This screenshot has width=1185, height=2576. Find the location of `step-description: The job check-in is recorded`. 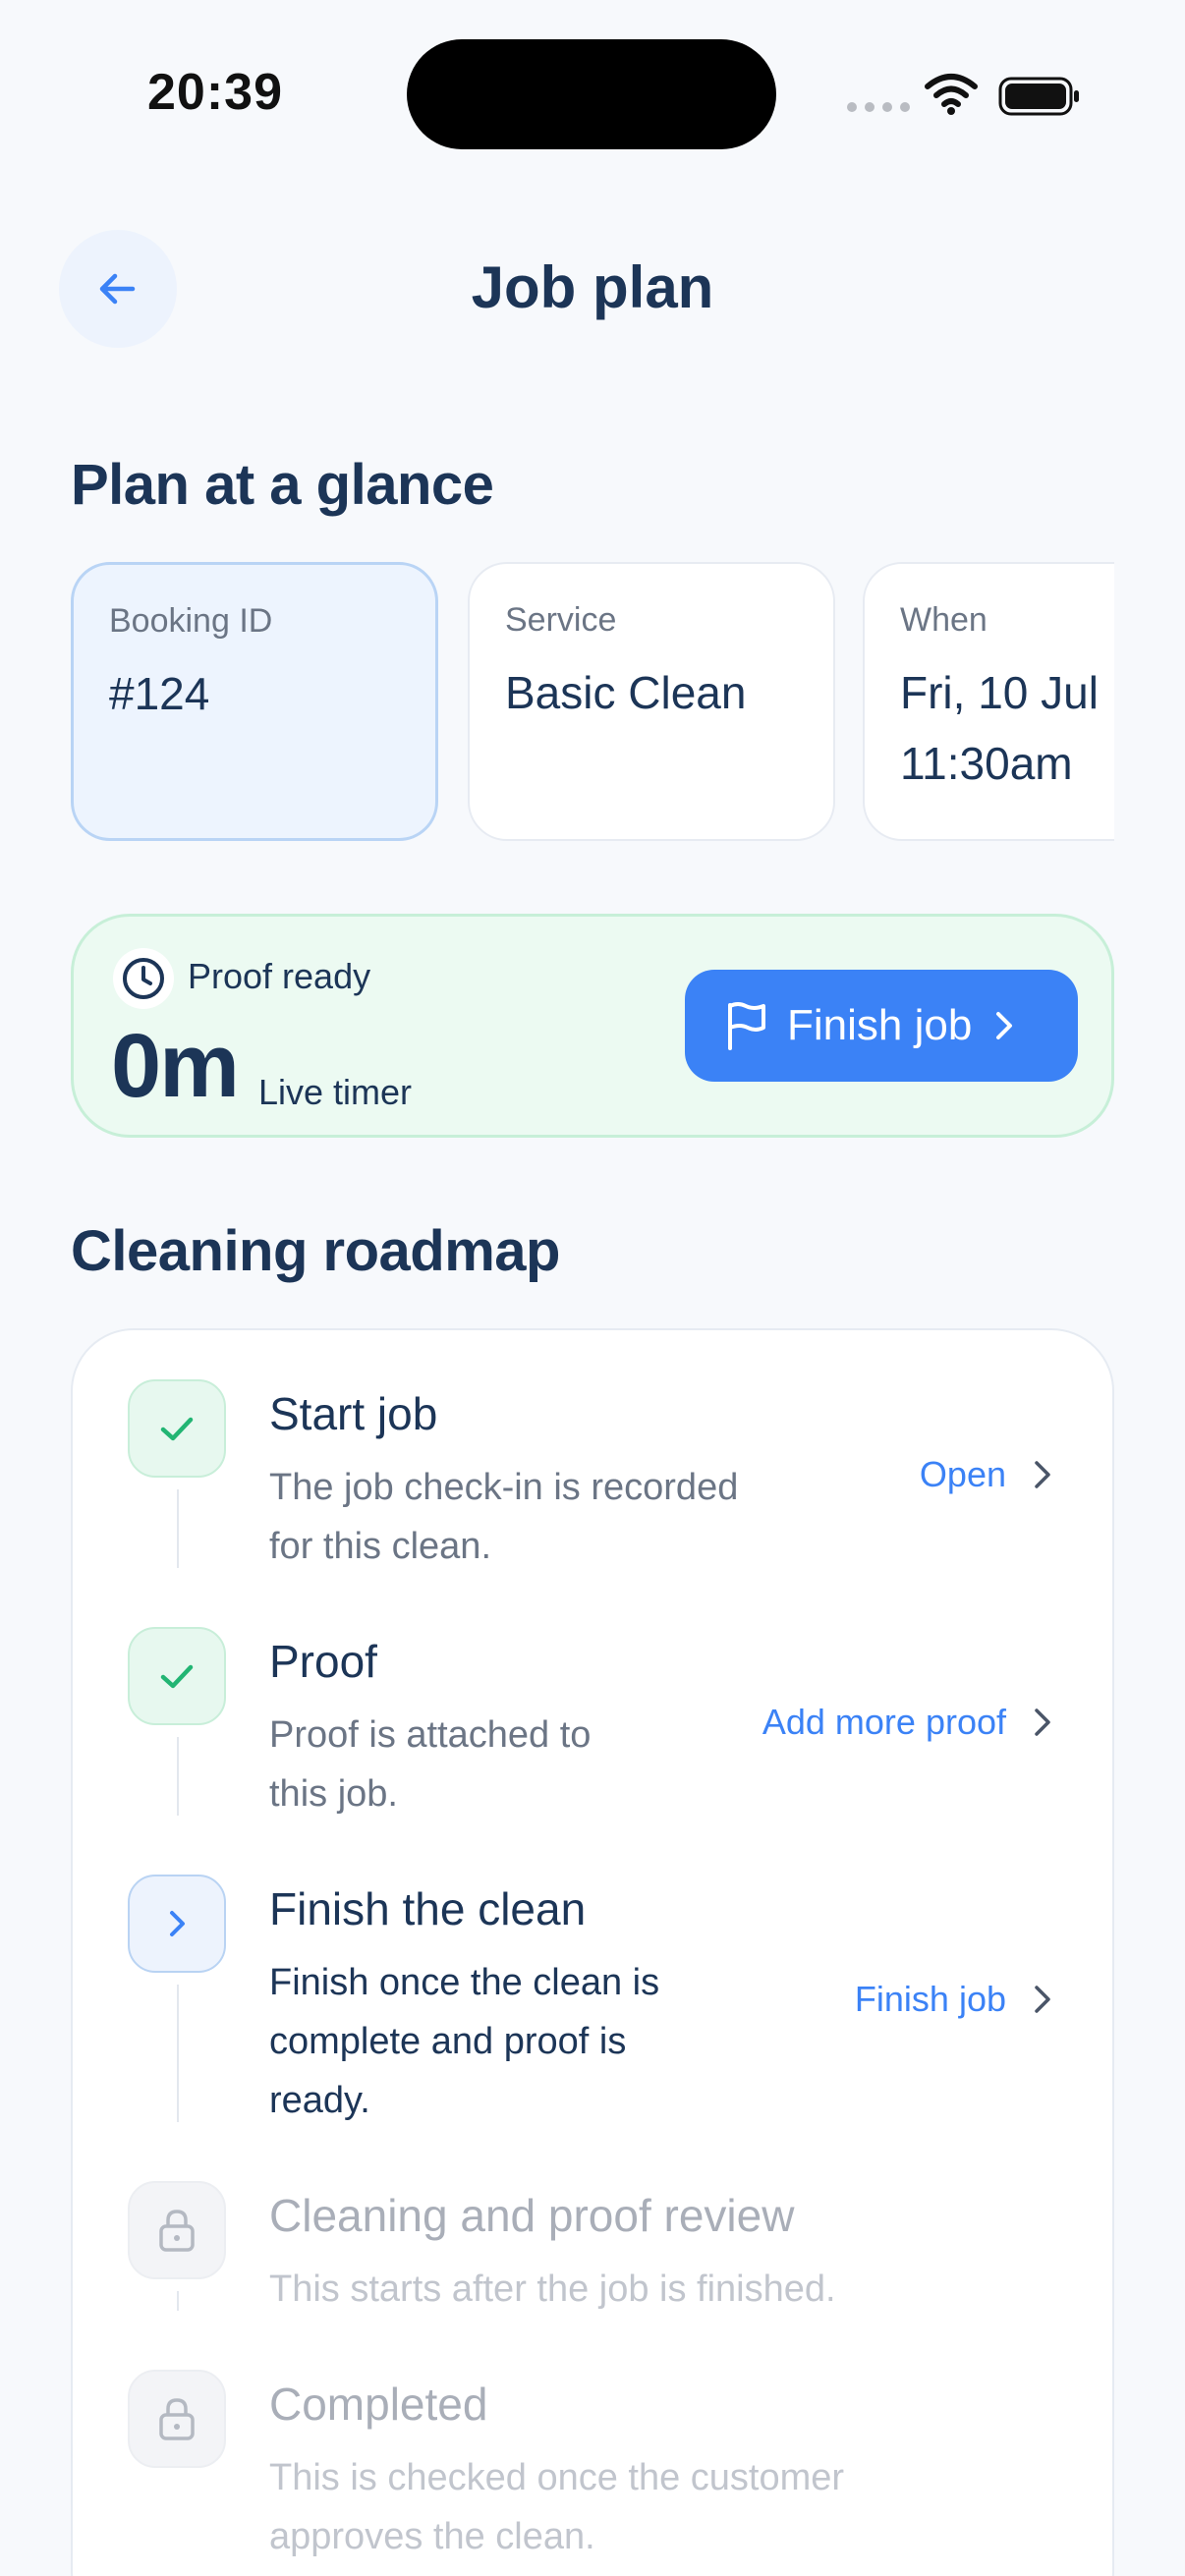

step-description: The job check-in is recorded is located at coordinates (504, 1487).